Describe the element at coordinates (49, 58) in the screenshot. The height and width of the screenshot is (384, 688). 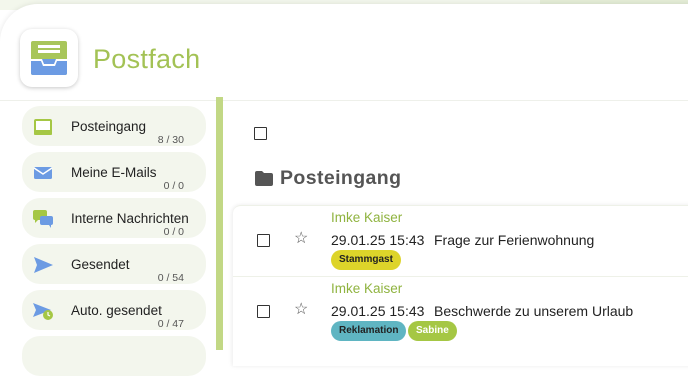
I see `postfach-logo-icon` at that location.